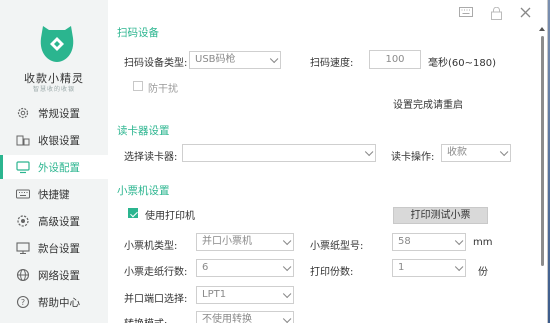 The image size is (550, 323). I want to click on restart-note: 设置完成请重启, so click(428, 105).